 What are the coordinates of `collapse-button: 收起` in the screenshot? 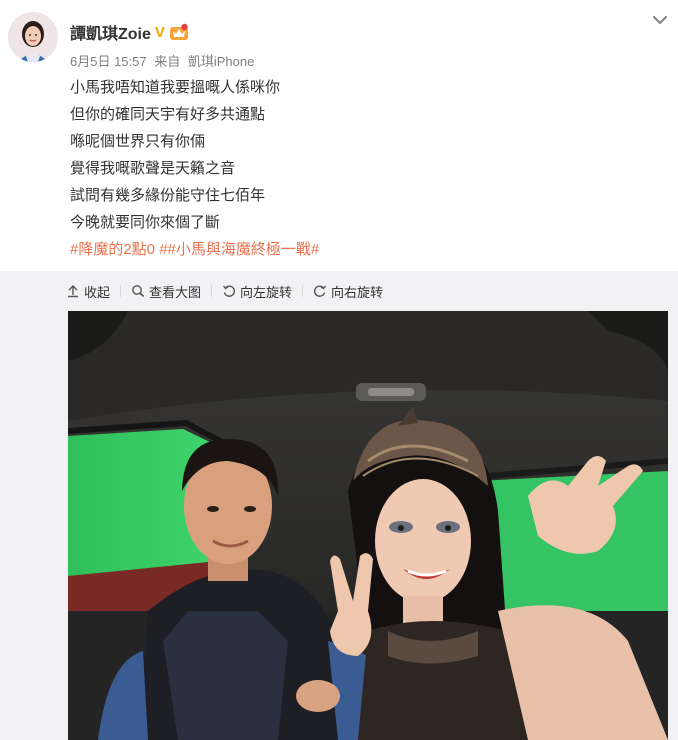 It's located at (88, 291).